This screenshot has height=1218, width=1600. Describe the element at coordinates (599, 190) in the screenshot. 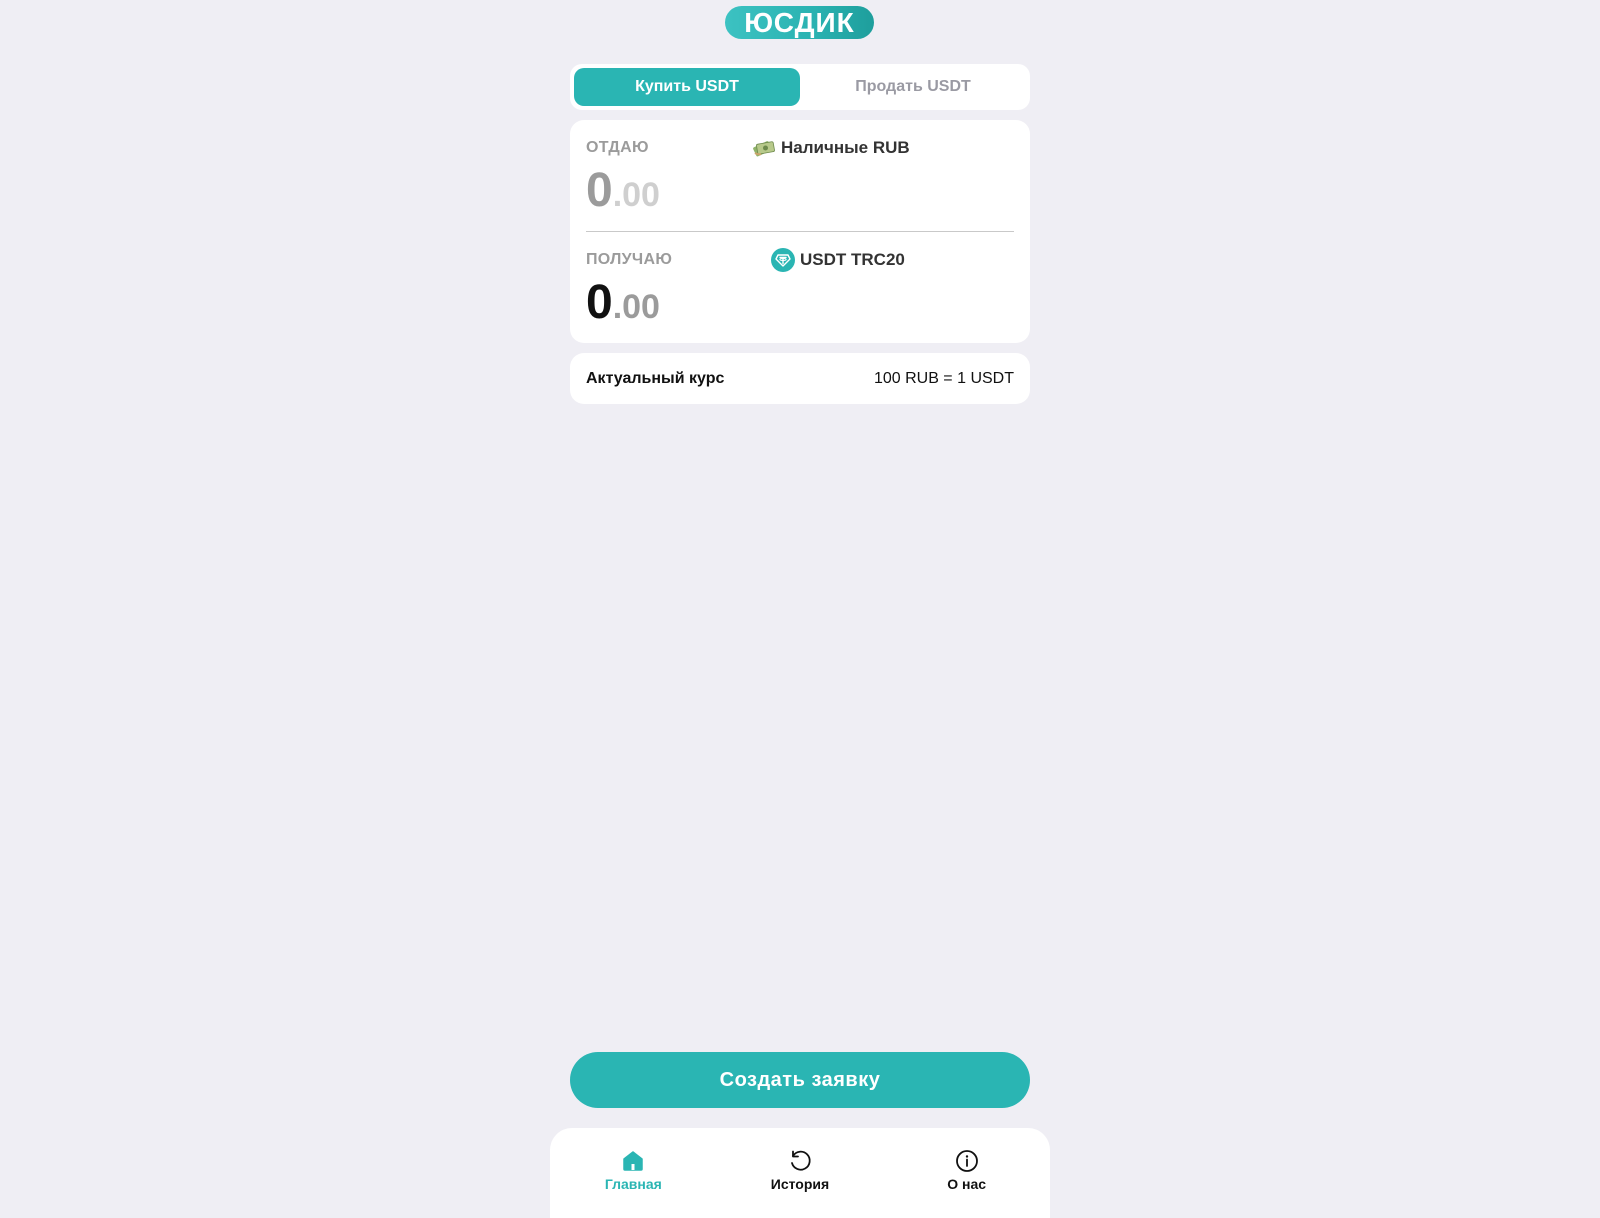

I see `give-amount-integer: 0` at that location.